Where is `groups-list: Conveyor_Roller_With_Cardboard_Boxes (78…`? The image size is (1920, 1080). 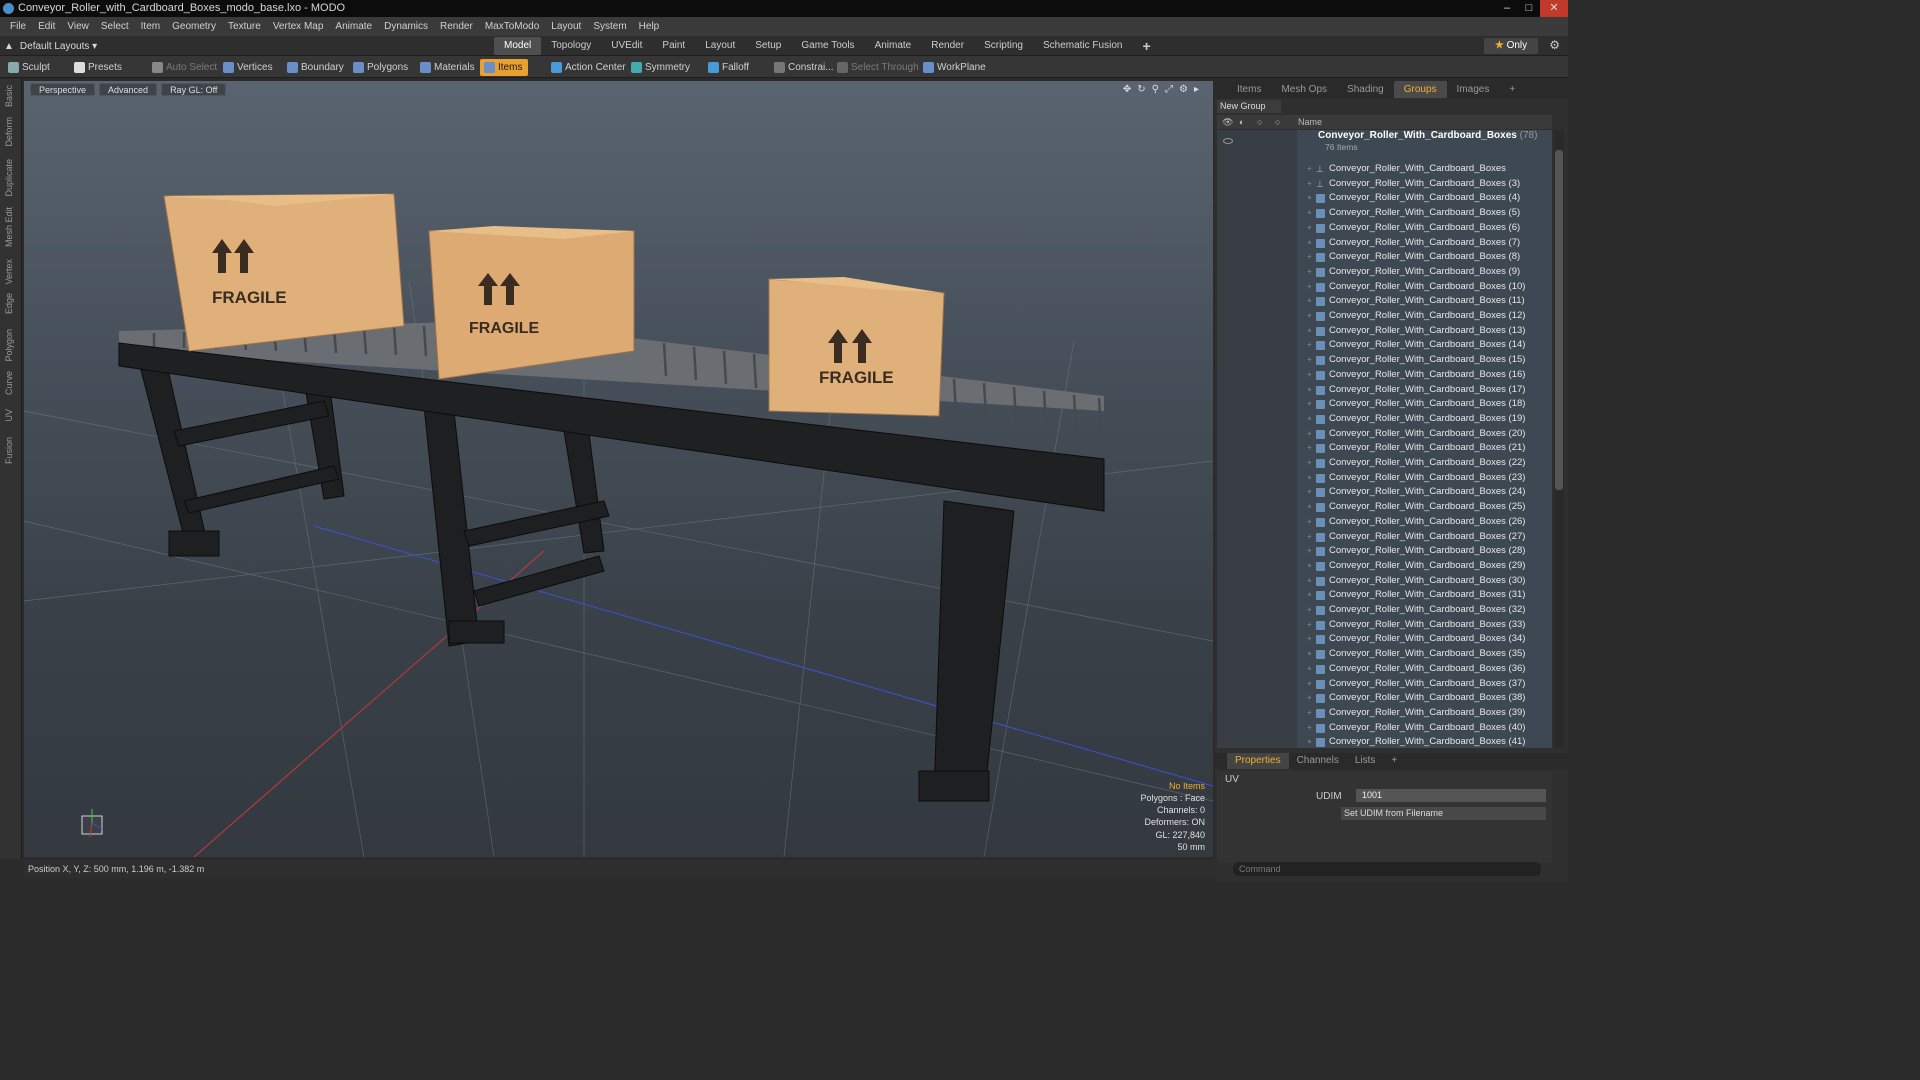 groups-list: Conveyor_Roller_With_Cardboard_Boxes (78… is located at coordinates (1384, 439).